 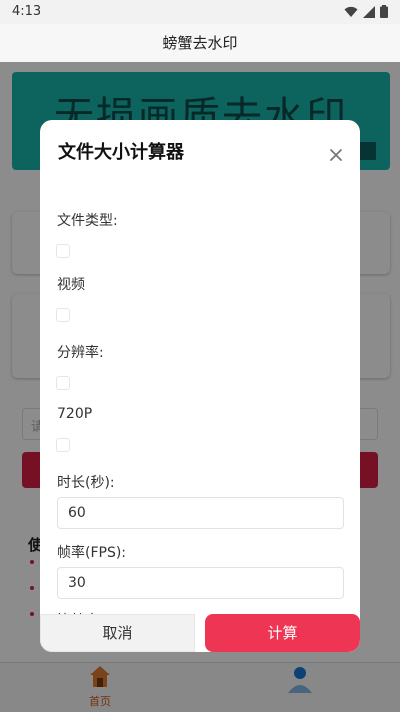 I want to click on fps-input: 30, so click(x=200, y=583).